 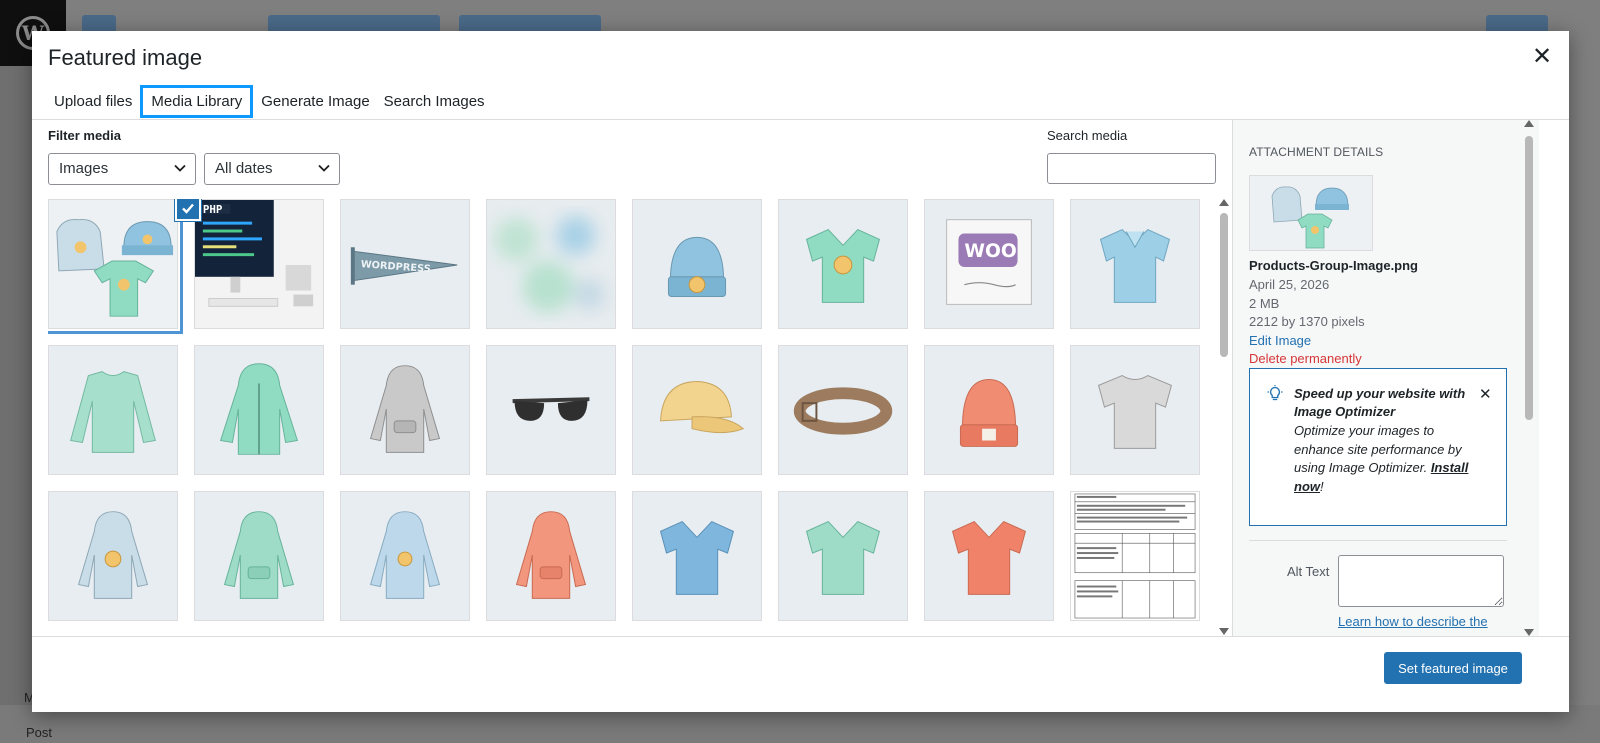 I want to click on media-item-gray-tee, so click(x=1135, y=410).